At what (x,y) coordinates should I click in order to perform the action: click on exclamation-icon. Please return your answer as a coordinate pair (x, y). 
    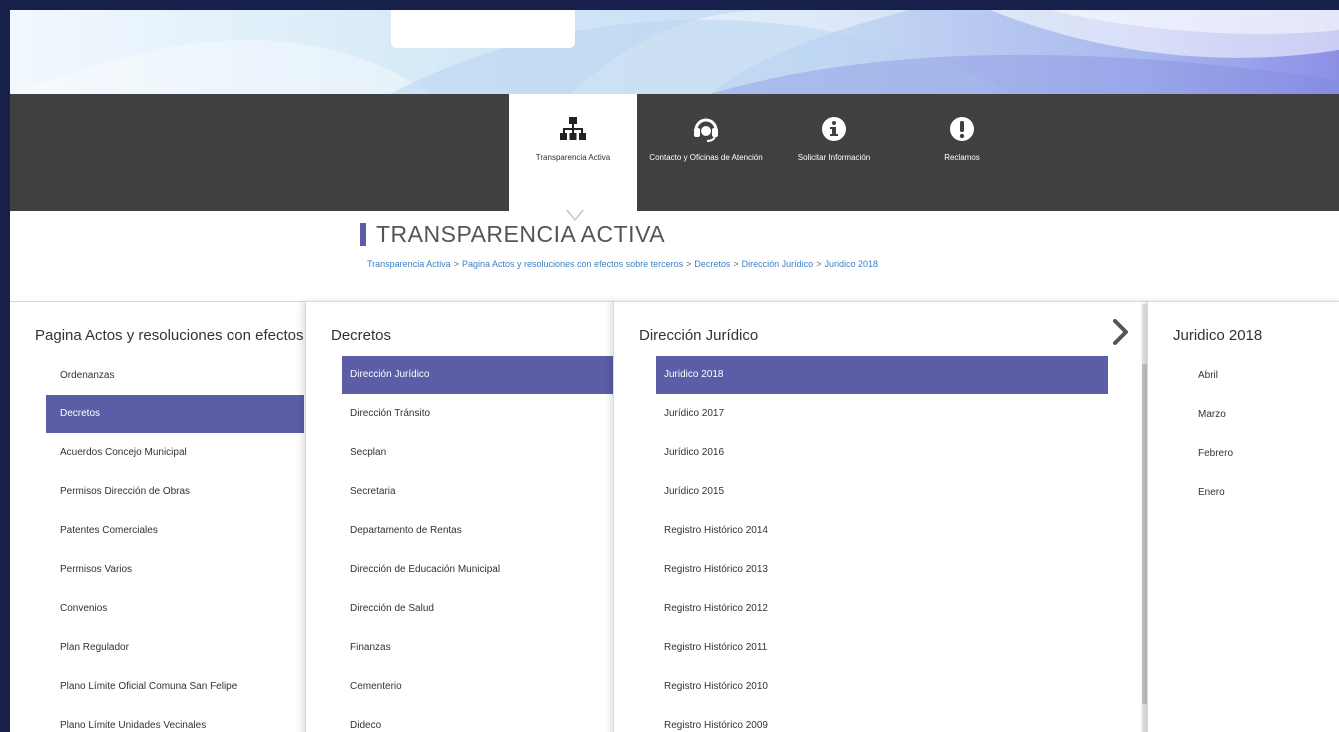
    Looking at the image, I should click on (962, 129).